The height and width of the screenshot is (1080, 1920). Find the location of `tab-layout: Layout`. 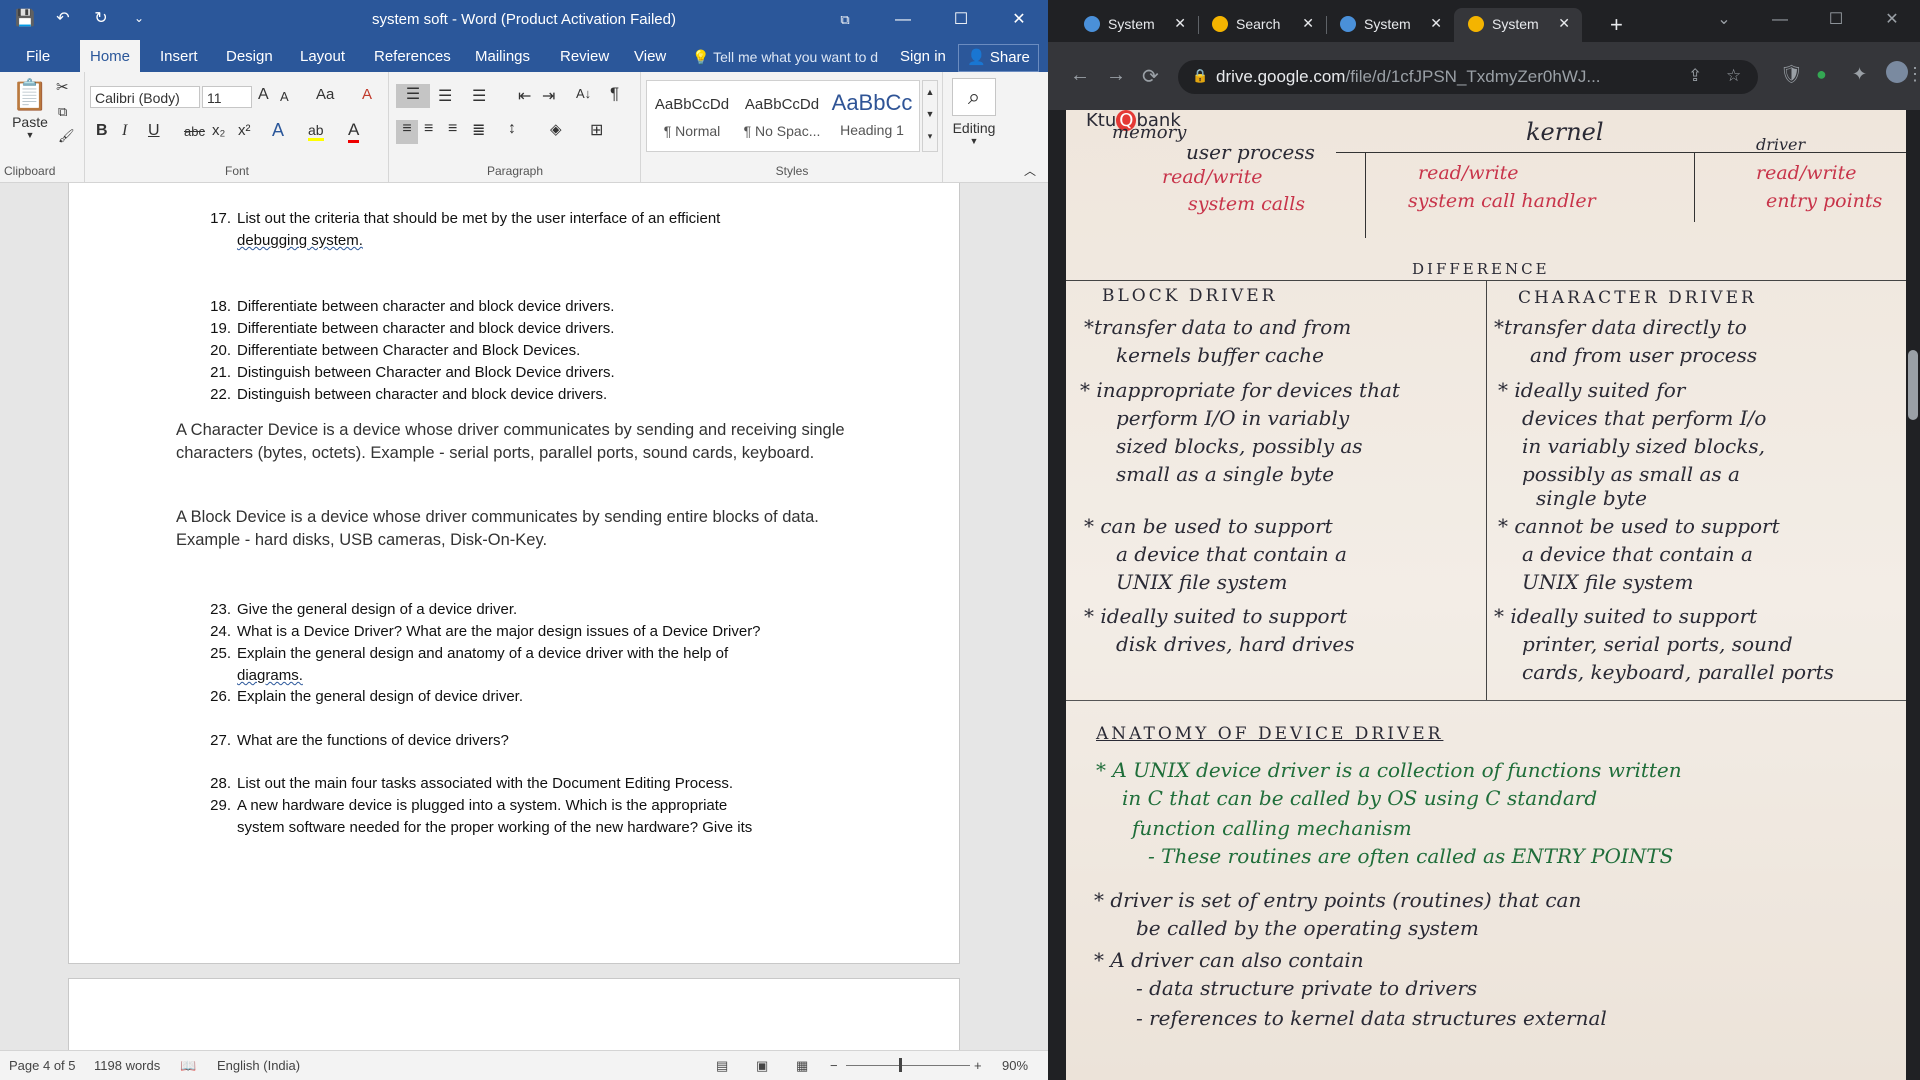

tab-layout: Layout is located at coordinates (322, 56).